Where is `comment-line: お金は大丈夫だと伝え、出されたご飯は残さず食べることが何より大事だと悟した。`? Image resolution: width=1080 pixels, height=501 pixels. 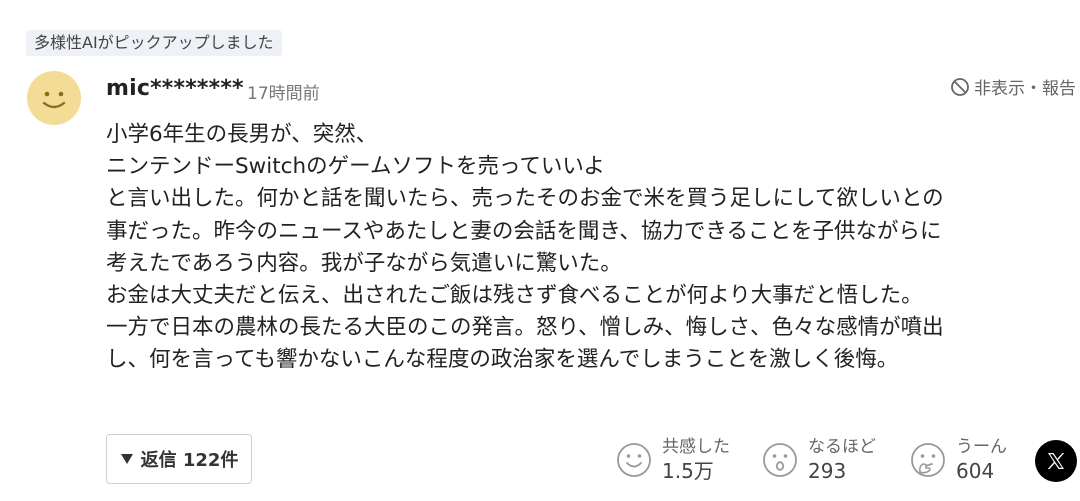 comment-line: お金は大丈夫だと伝え、出されたご飯は残さず食べることが何より大事だと悟した。 is located at coordinates (514, 296).